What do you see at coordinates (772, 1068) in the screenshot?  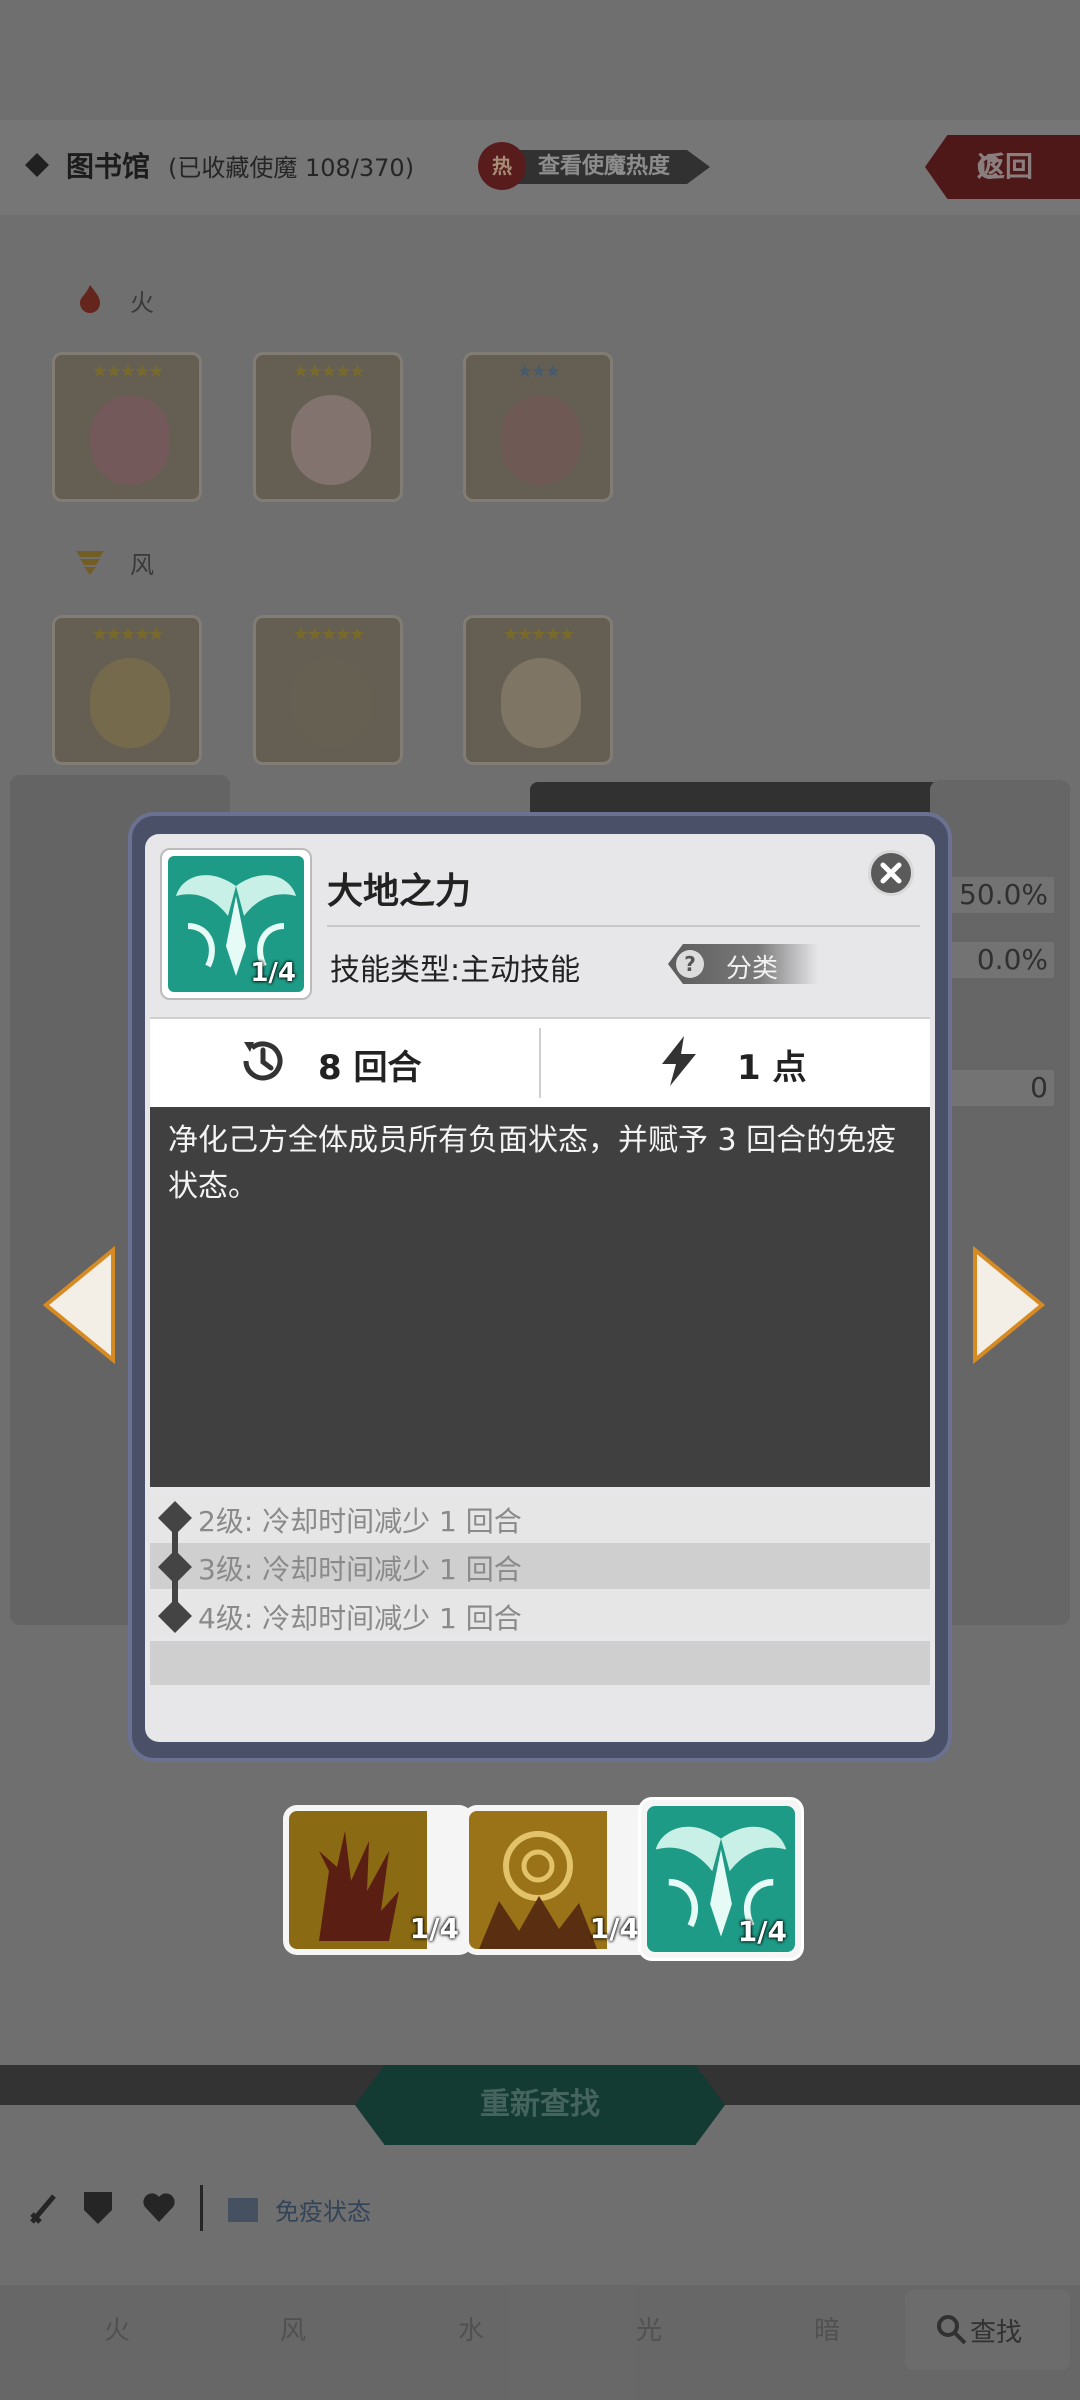 I see `energy-cost-value: 1 点` at bounding box center [772, 1068].